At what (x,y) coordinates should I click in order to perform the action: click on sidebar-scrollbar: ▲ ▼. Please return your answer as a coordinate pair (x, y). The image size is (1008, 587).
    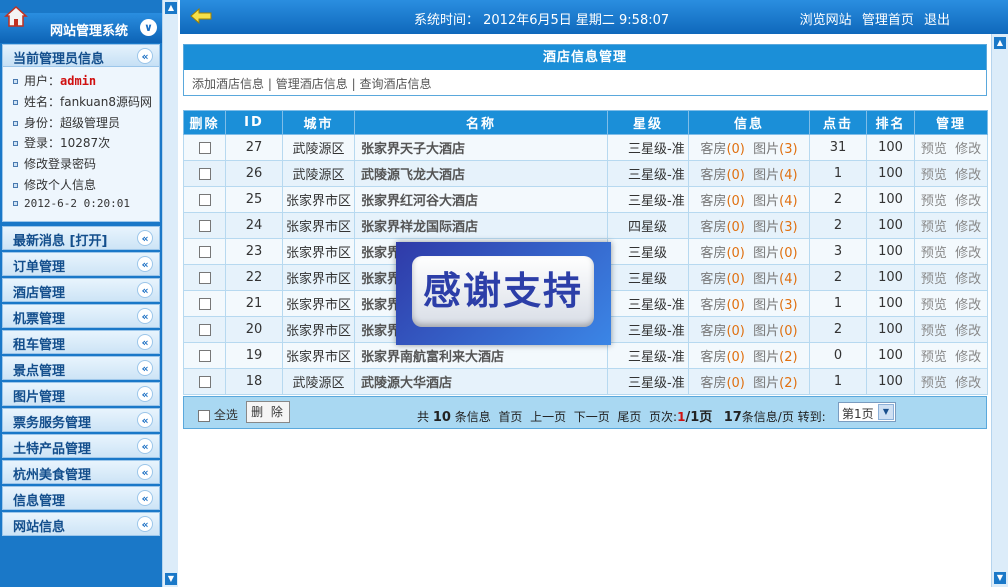
    Looking at the image, I should click on (170, 293).